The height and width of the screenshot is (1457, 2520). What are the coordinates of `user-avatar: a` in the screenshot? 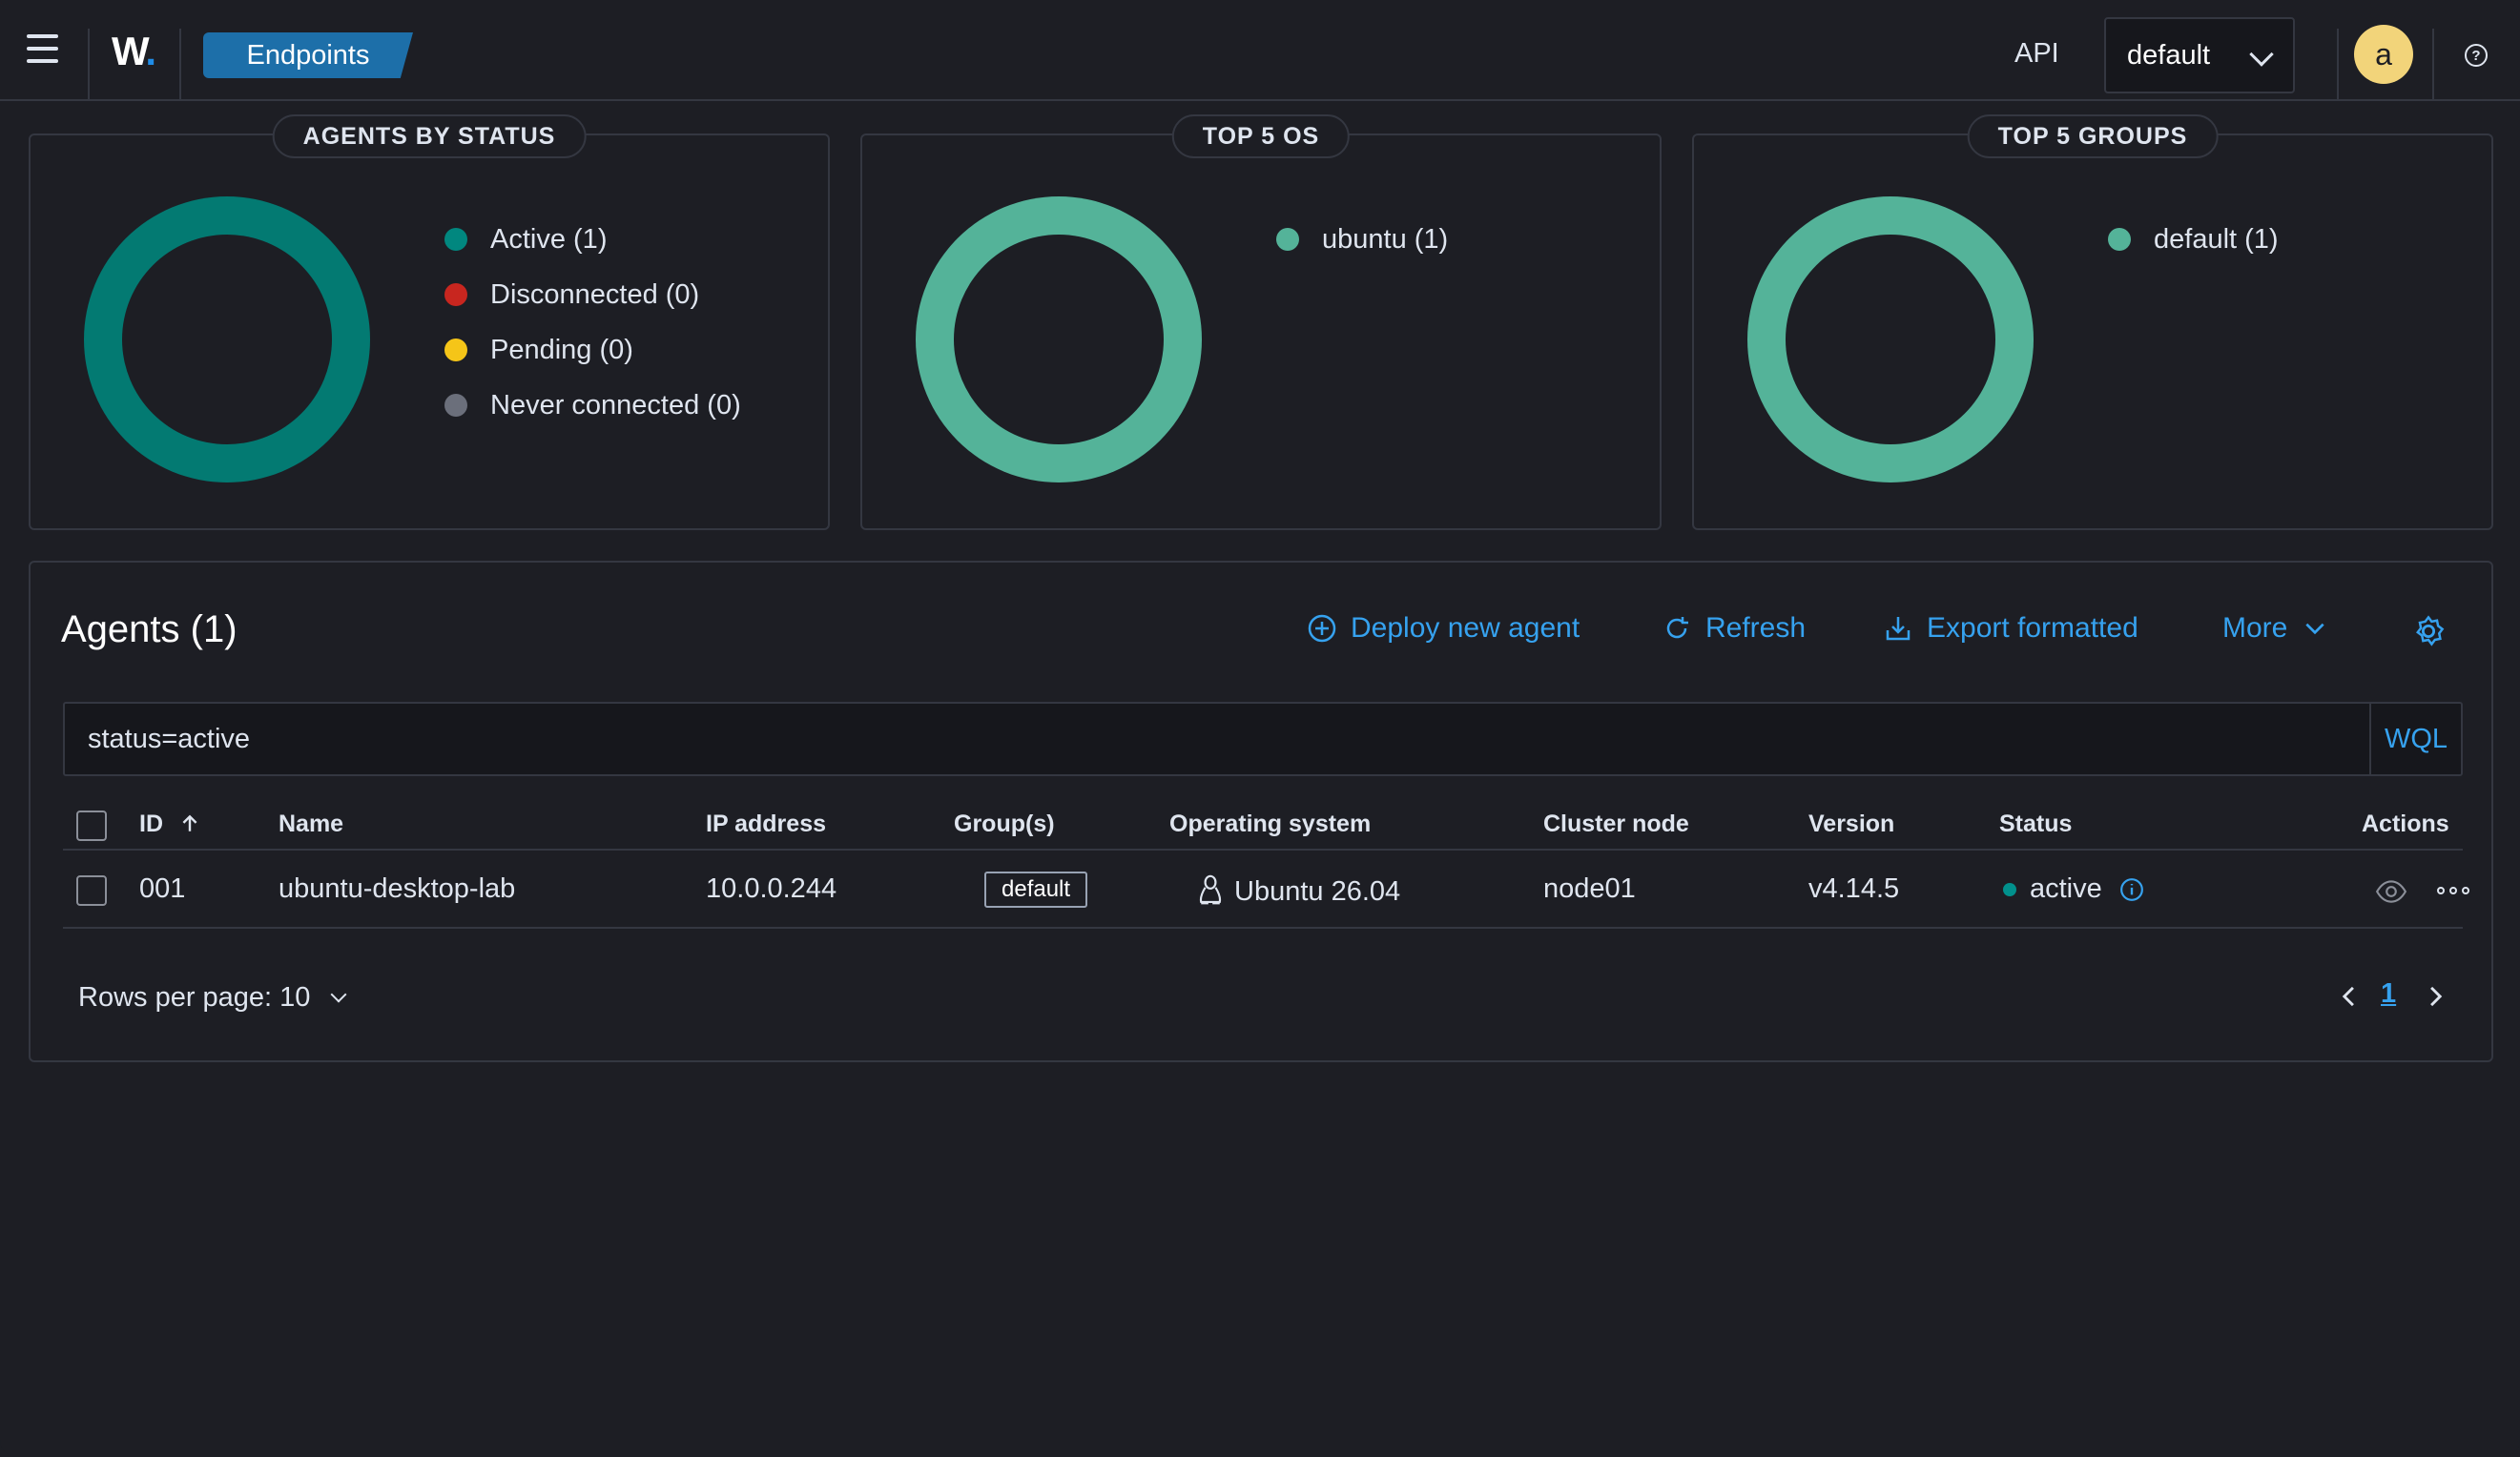 It's located at (2383, 54).